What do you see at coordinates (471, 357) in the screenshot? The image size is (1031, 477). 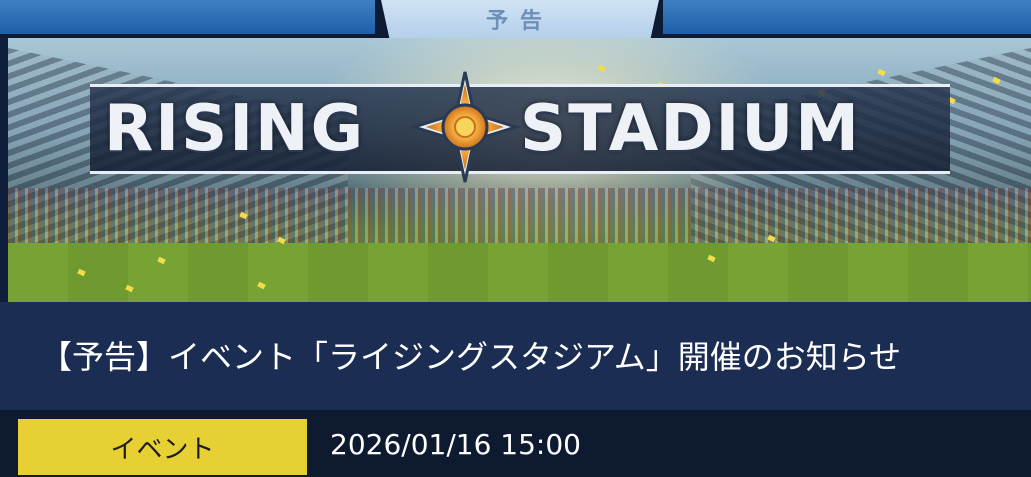 I see `notice-title: 【予告】イベント「ライジングスタジアム」開催のお知らせ` at bounding box center [471, 357].